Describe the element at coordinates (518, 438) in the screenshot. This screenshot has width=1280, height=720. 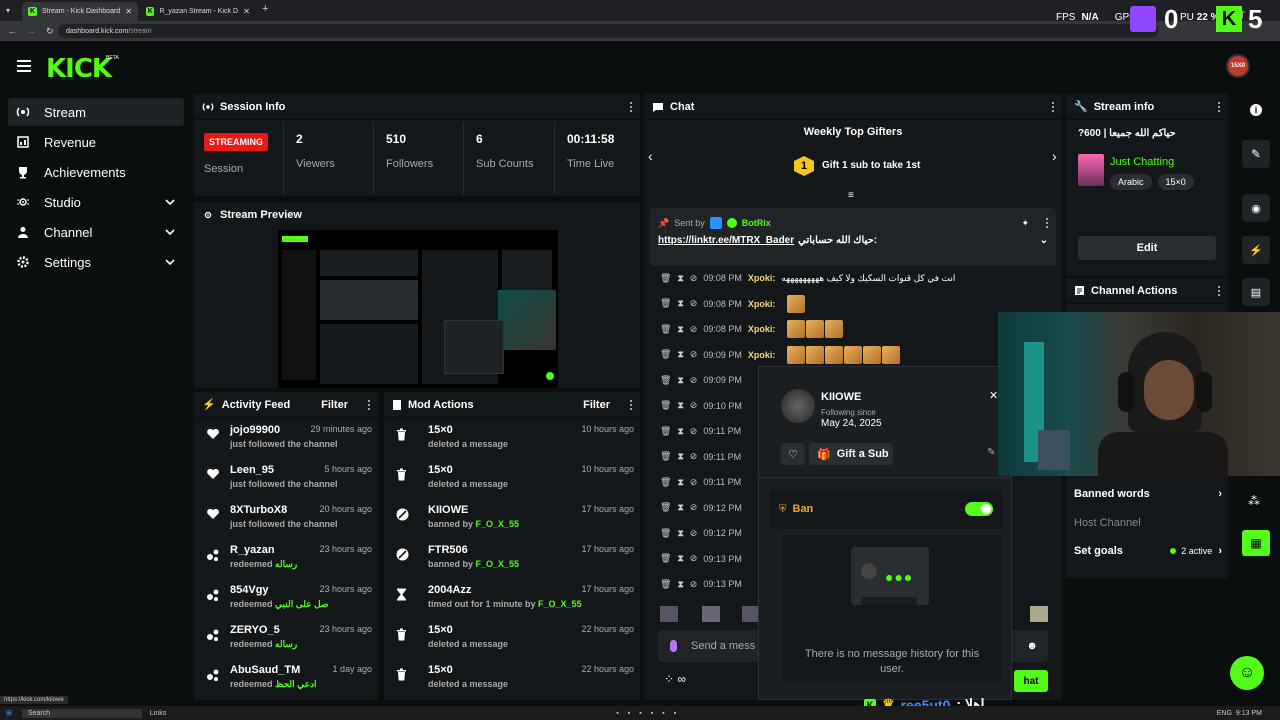
I see `mod-action-item: 15×0 10 hours ago deleted a message` at that location.